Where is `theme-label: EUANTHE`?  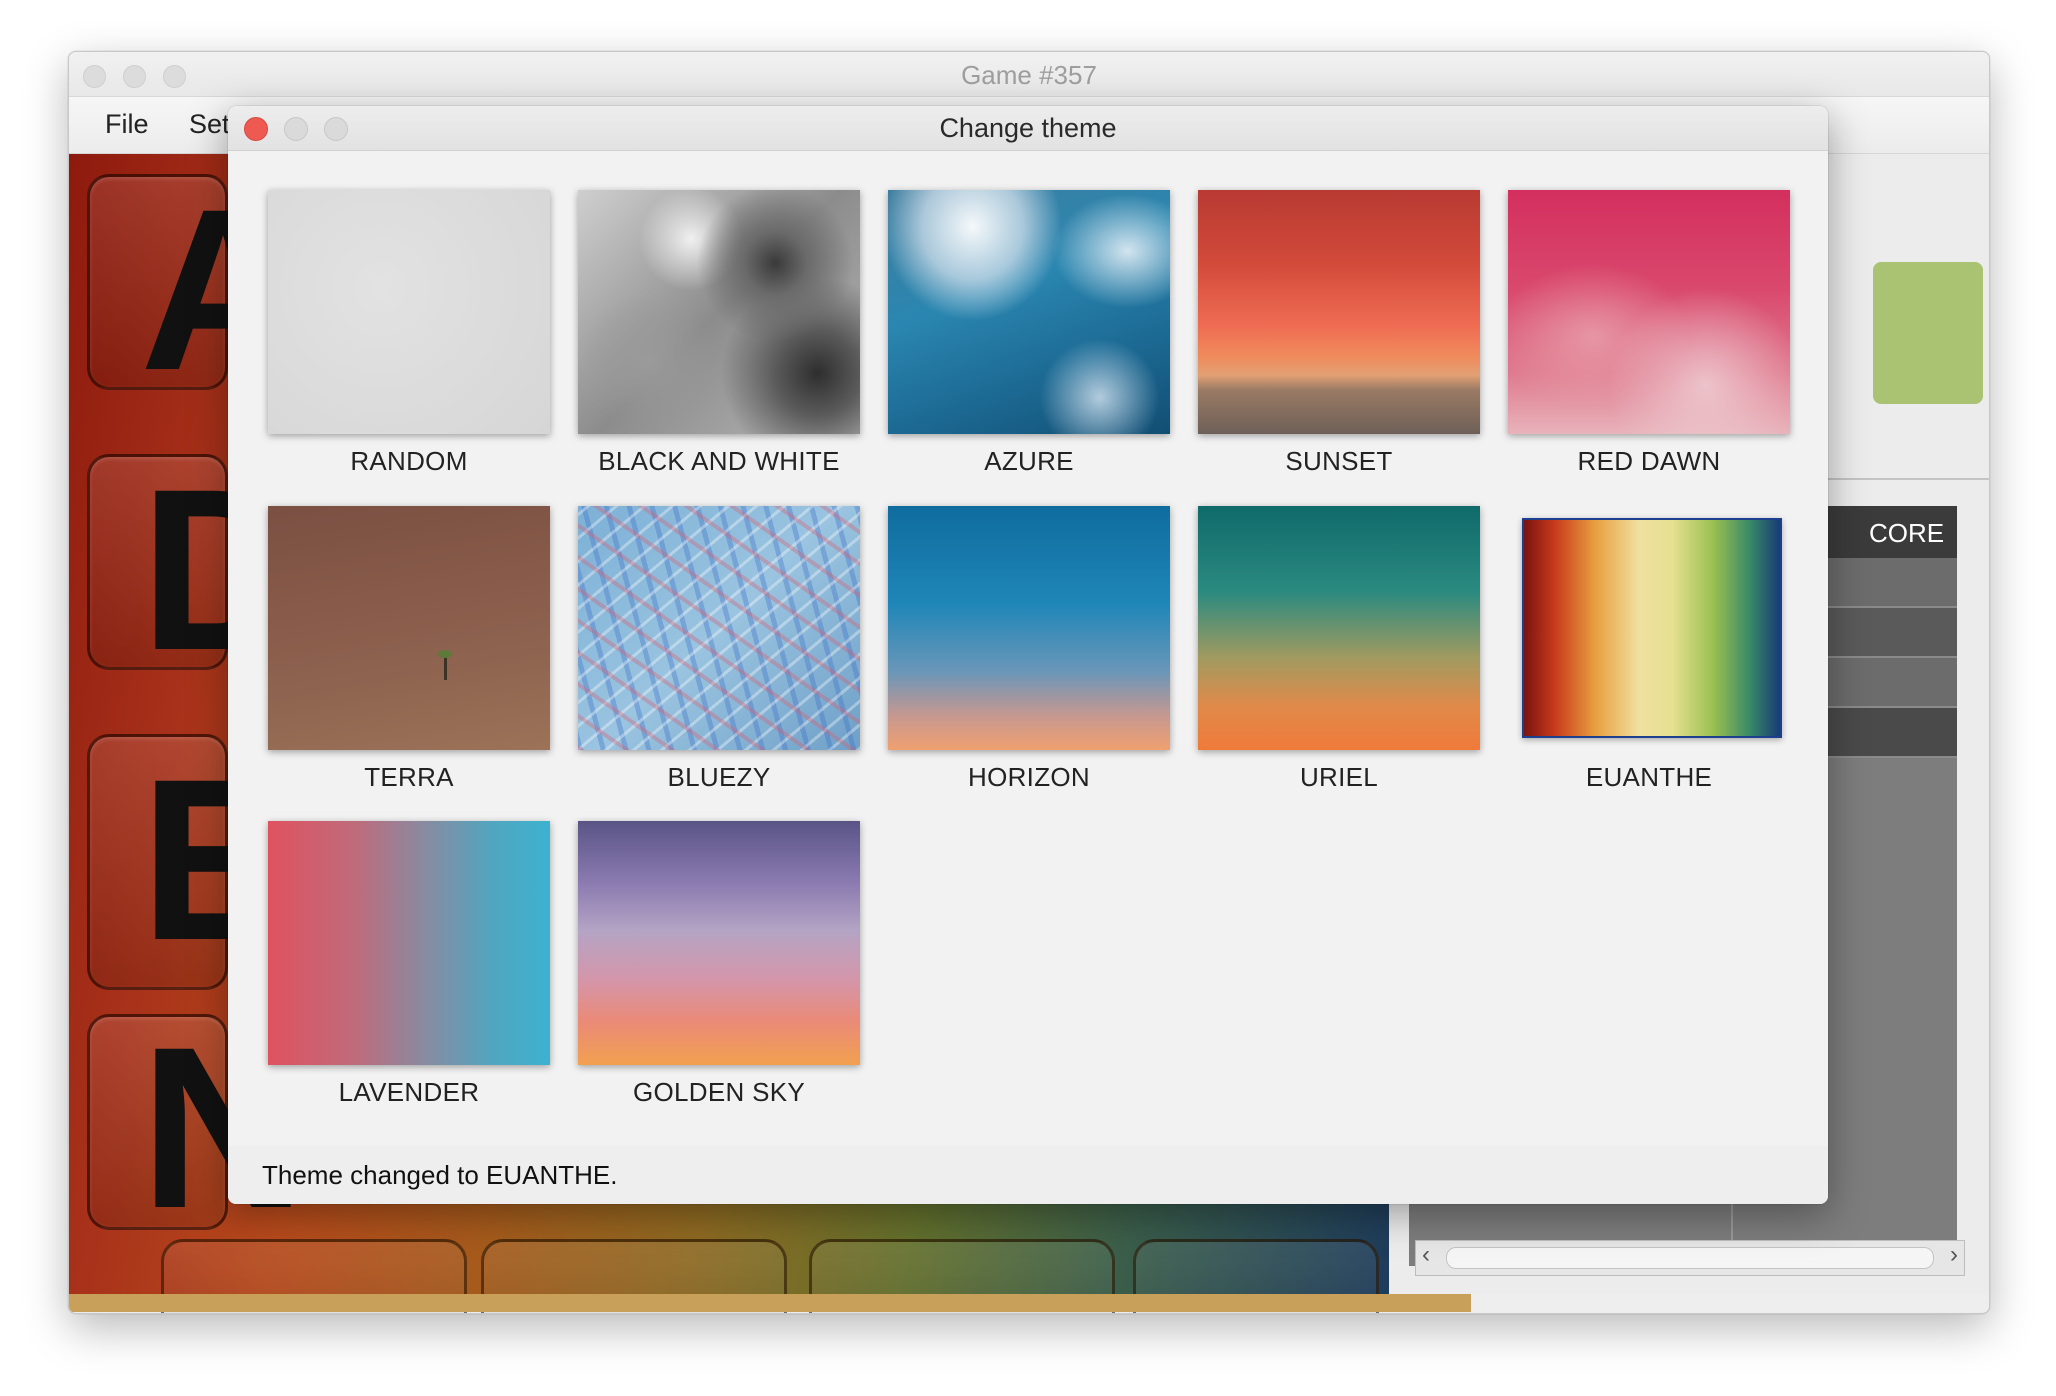 theme-label: EUANTHE is located at coordinates (1649, 777).